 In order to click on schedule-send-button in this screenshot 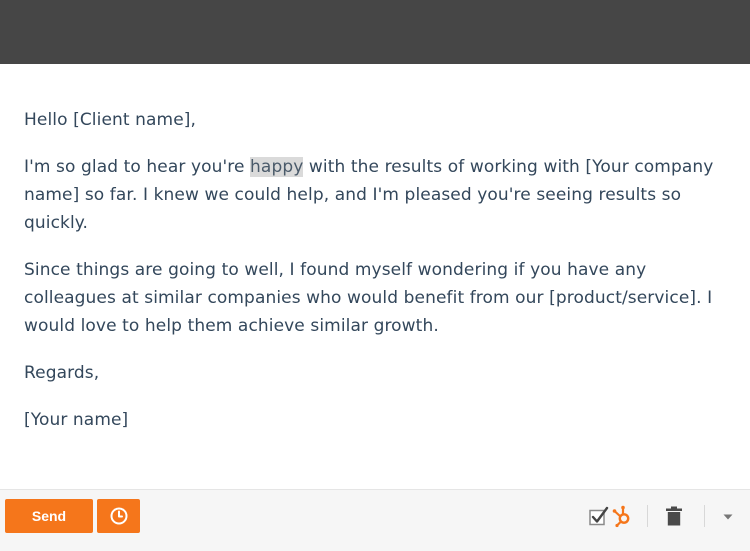, I will do `click(118, 516)`.